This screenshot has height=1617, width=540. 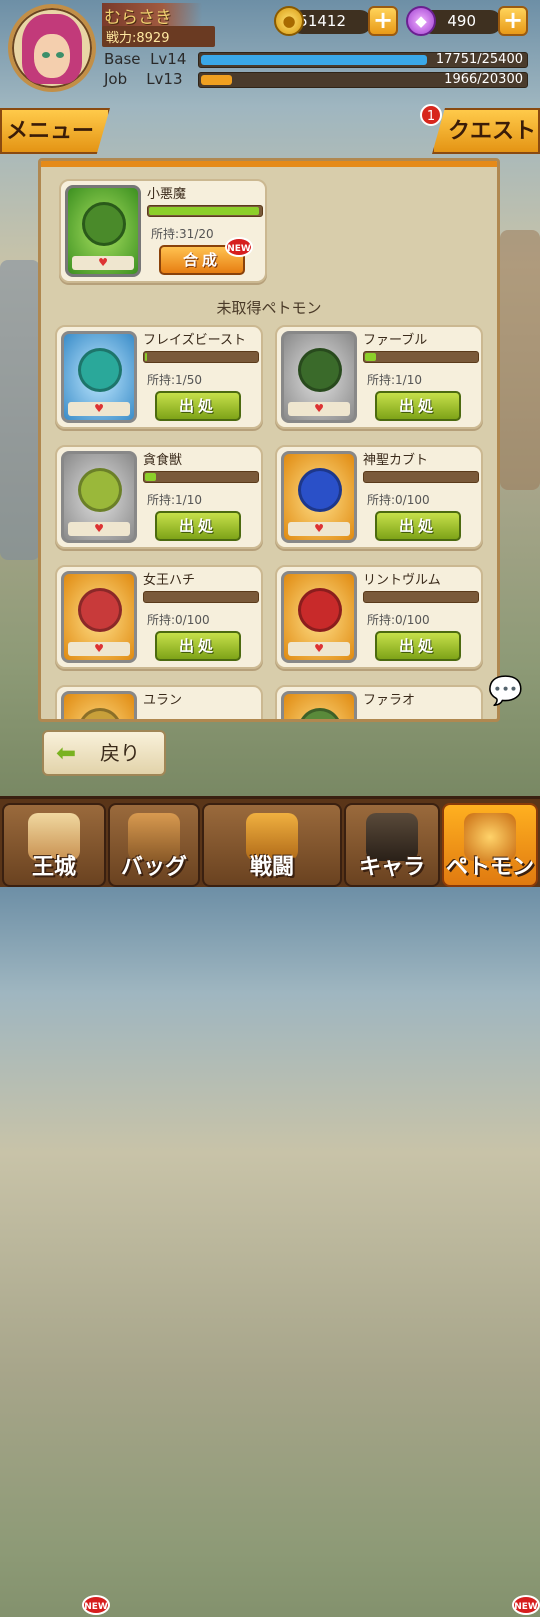 What do you see at coordinates (363, 80) in the screenshot?
I see `job-exp-bar: 1966/20300` at bounding box center [363, 80].